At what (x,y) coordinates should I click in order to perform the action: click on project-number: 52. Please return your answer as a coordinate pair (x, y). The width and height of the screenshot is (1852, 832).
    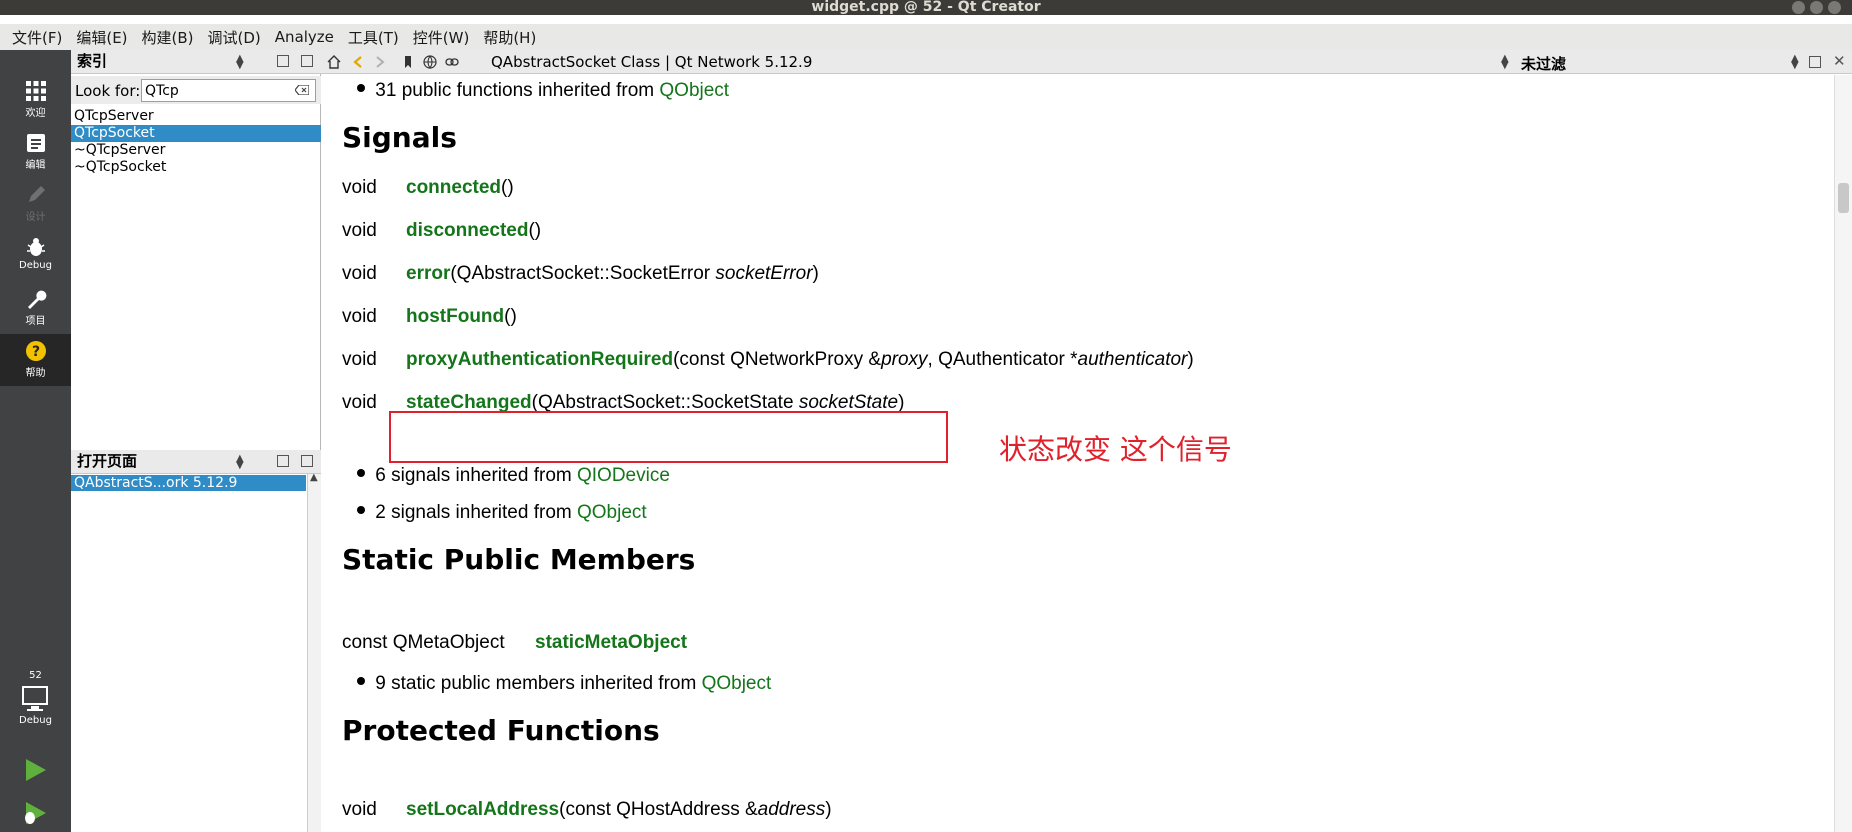
    Looking at the image, I should click on (35, 675).